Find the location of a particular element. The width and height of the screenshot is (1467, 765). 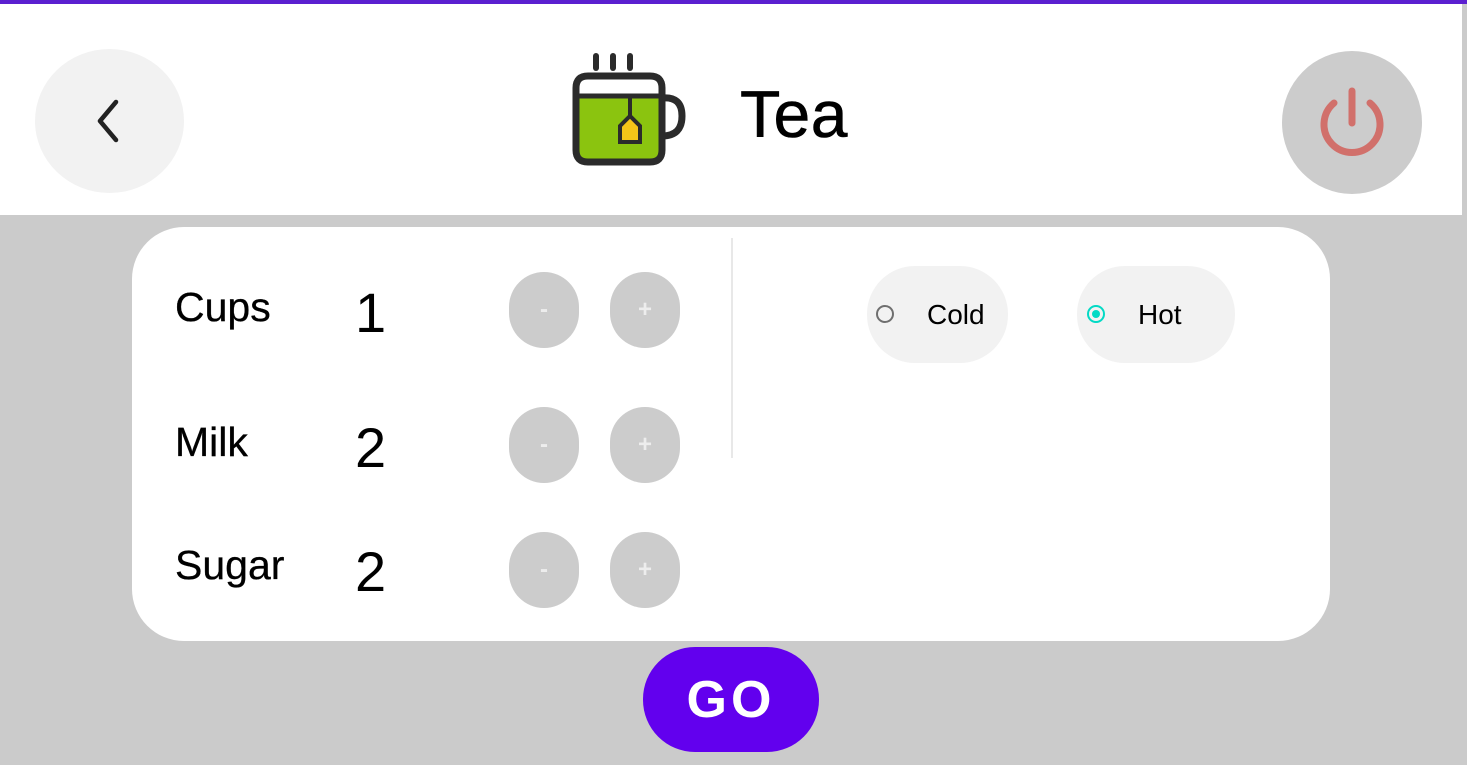

radio-label-hot: Hot is located at coordinates (1160, 314).